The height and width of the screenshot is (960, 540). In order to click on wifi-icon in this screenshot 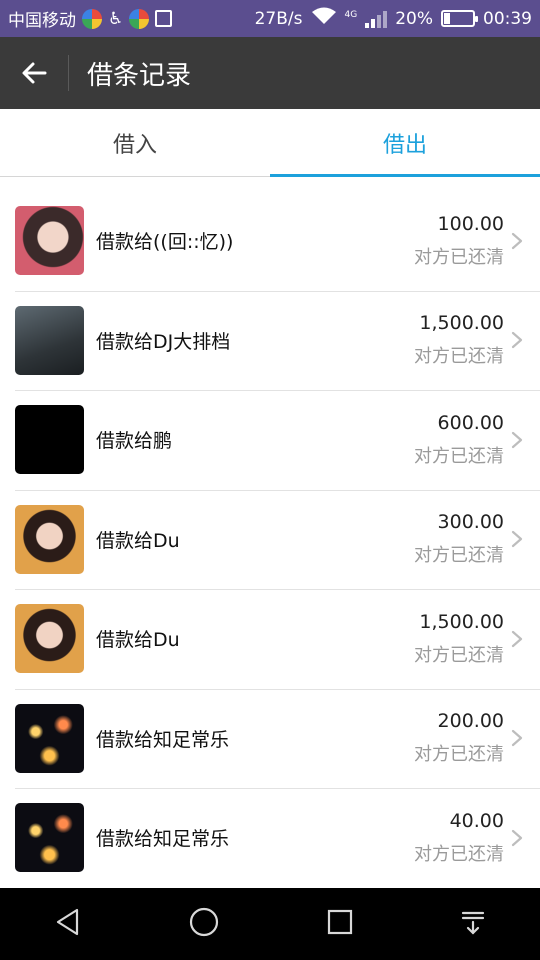, I will do `click(324, 18)`.